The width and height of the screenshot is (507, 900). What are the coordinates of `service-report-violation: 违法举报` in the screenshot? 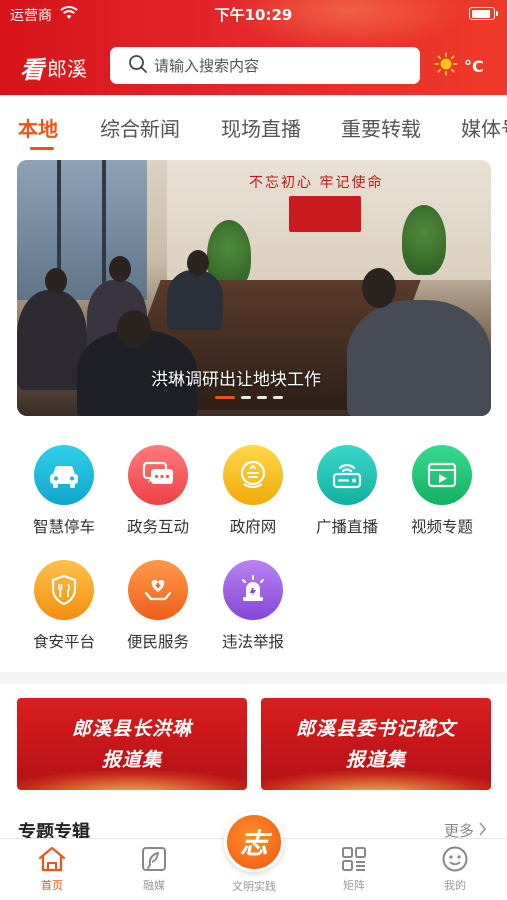 It's located at (253, 606).